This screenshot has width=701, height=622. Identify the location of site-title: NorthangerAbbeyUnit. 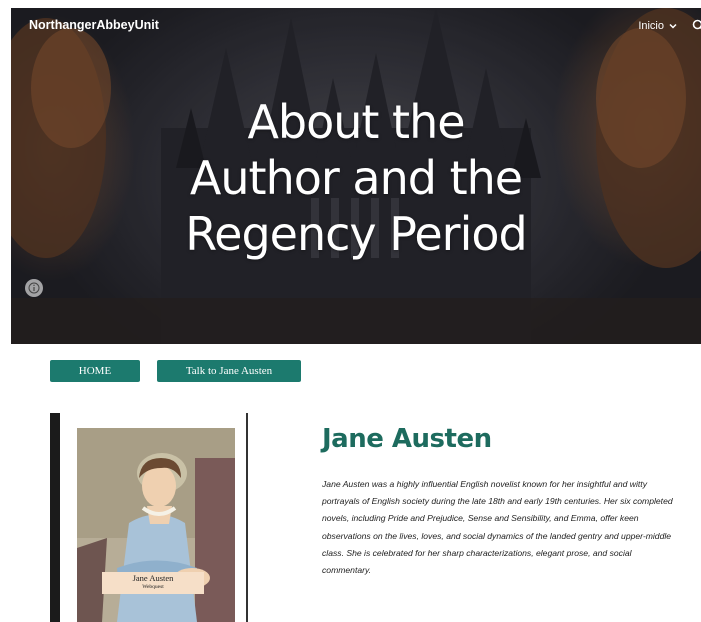
(94, 25).